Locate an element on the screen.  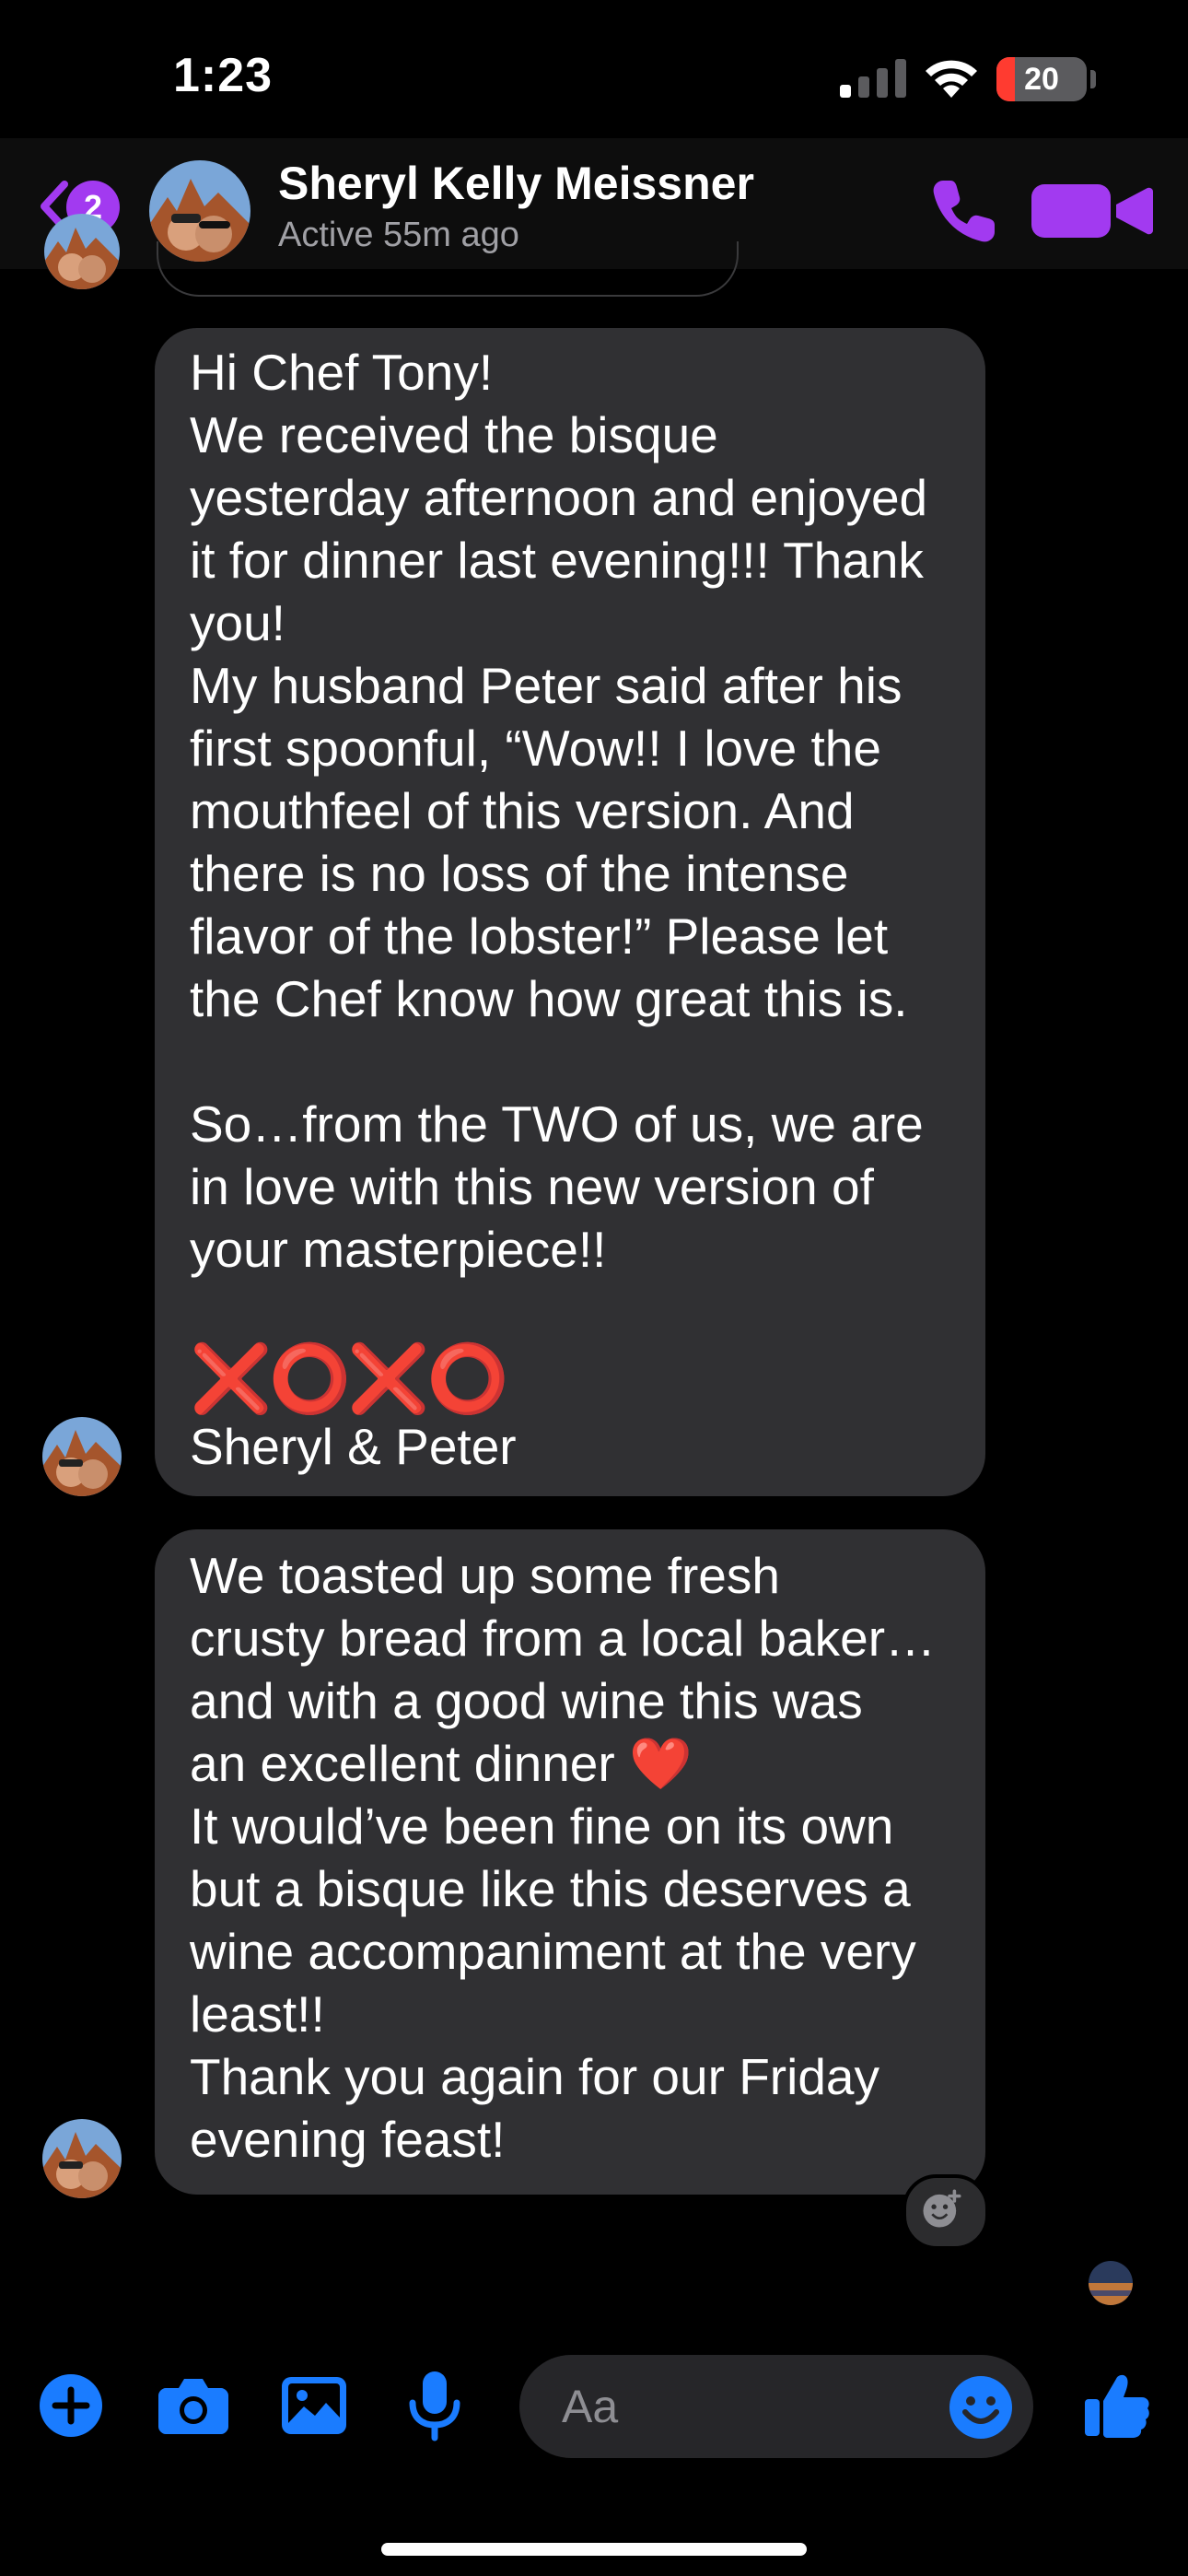
photo-icon is located at coordinates (314, 2405).